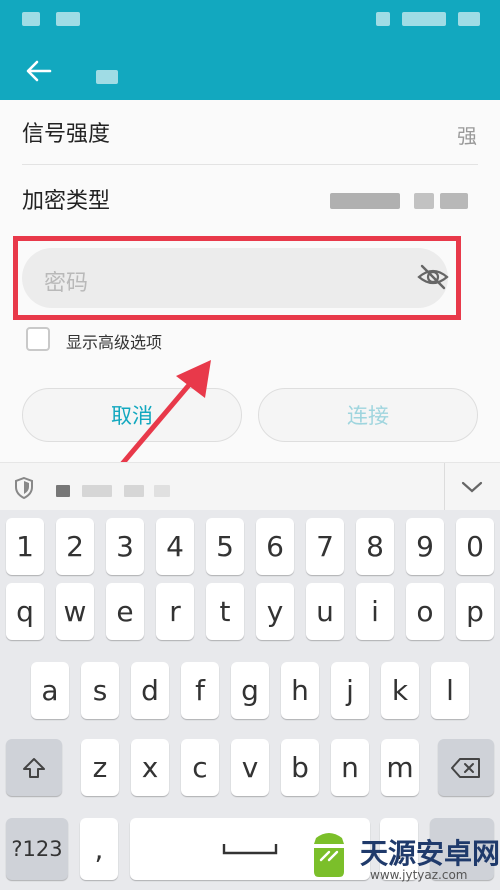  I want to click on key-7: 7, so click(325, 546).